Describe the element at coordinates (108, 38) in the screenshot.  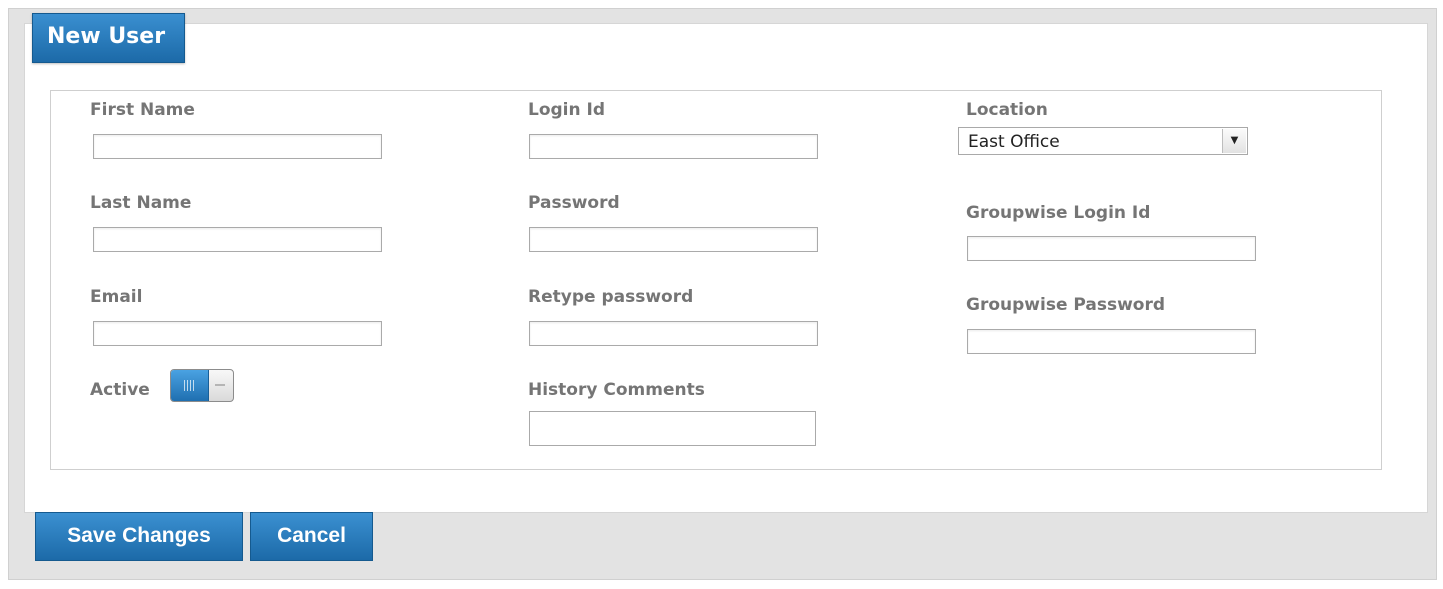
I see `form-title: New User` at that location.